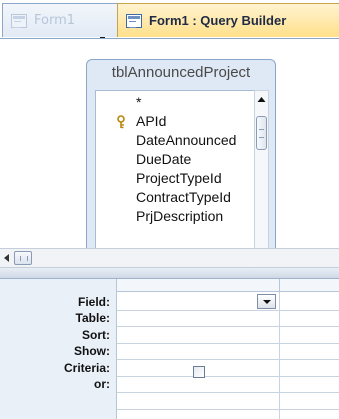 The height and width of the screenshot is (419, 339). What do you see at coordinates (94, 302) in the screenshot?
I see `row-label-field: Field:` at bounding box center [94, 302].